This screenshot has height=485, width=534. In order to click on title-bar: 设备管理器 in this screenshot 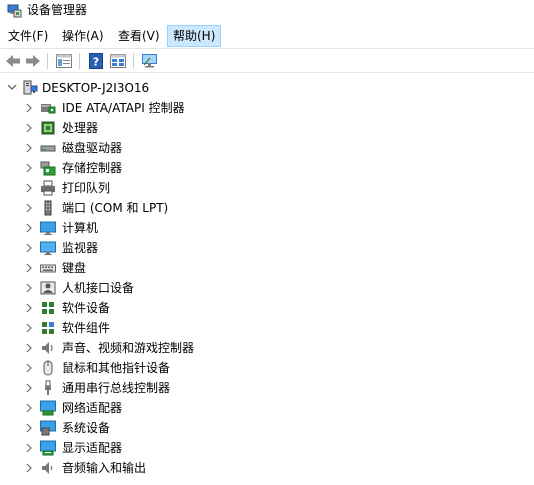, I will do `click(267, 12)`.